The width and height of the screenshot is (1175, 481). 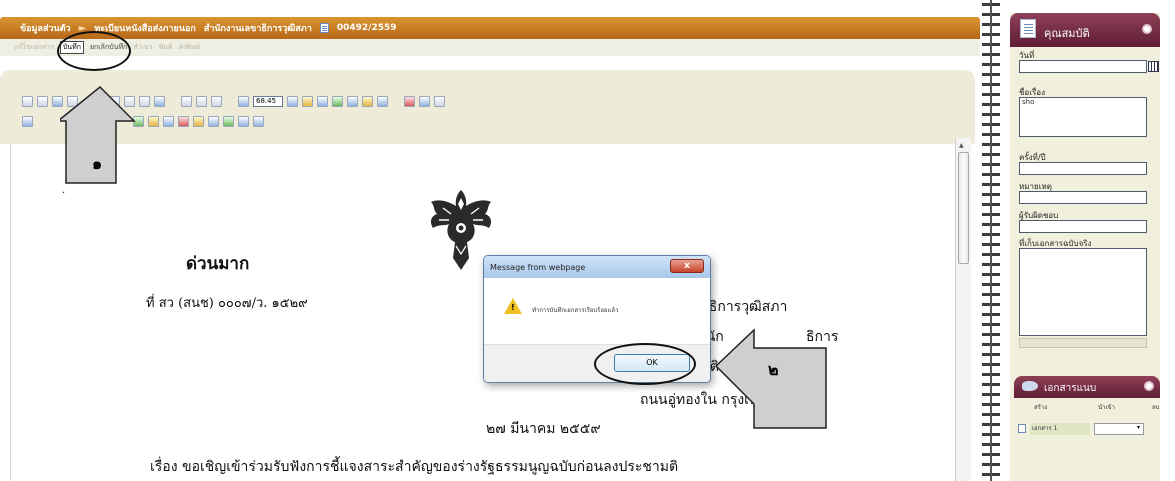 What do you see at coordinates (64, 193) in the screenshot?
I see `margin-mark: ·` at bounding box center [64, 193].